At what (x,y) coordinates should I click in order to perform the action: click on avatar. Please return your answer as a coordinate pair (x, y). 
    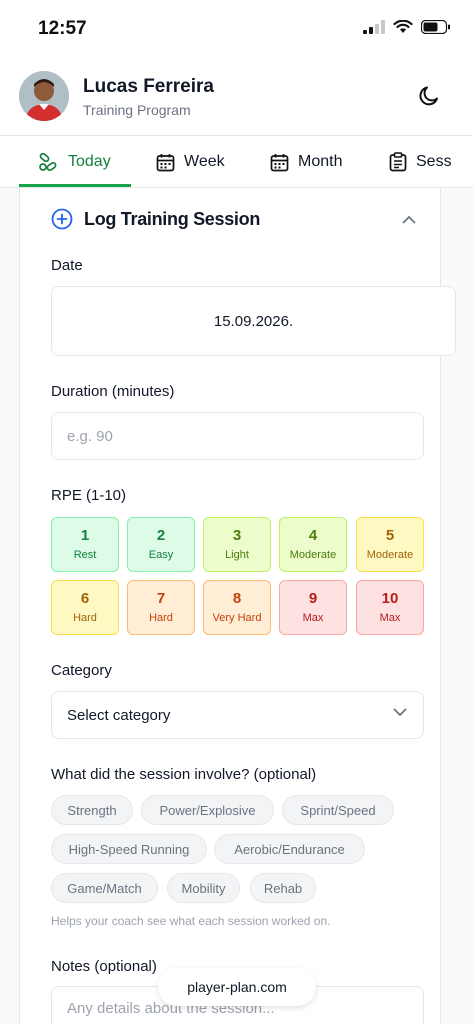
    Looking at the image, I should click on (44, 96).